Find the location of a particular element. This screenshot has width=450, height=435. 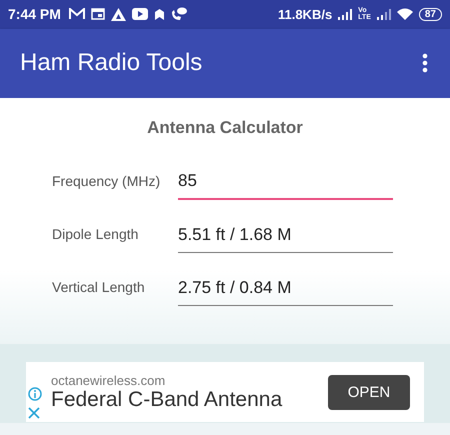

play-icon is located at coordinates (140, 14).